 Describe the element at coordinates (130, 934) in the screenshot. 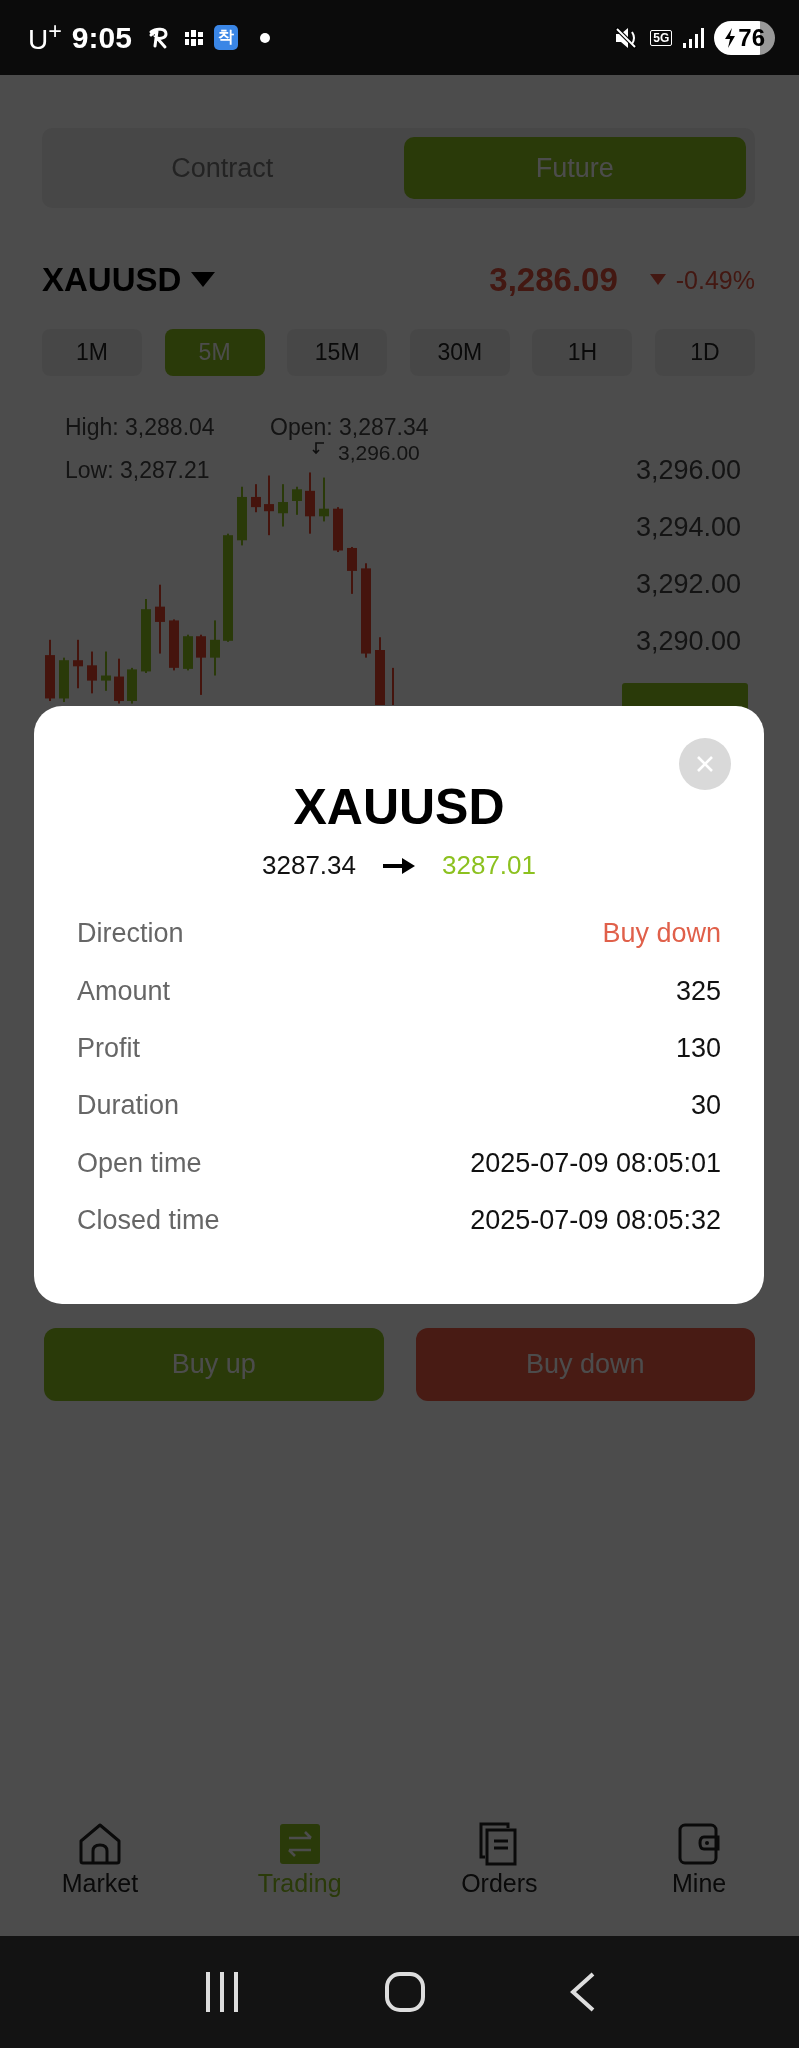

I see `detail-label: Direction` at that location.